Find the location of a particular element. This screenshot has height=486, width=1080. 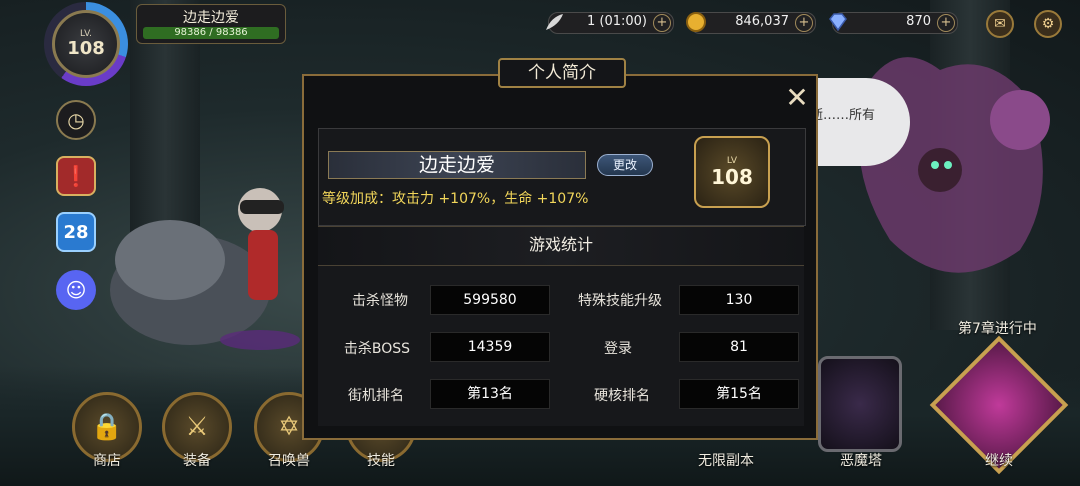

add-gold-button: + is located at coordinates (804, 23).